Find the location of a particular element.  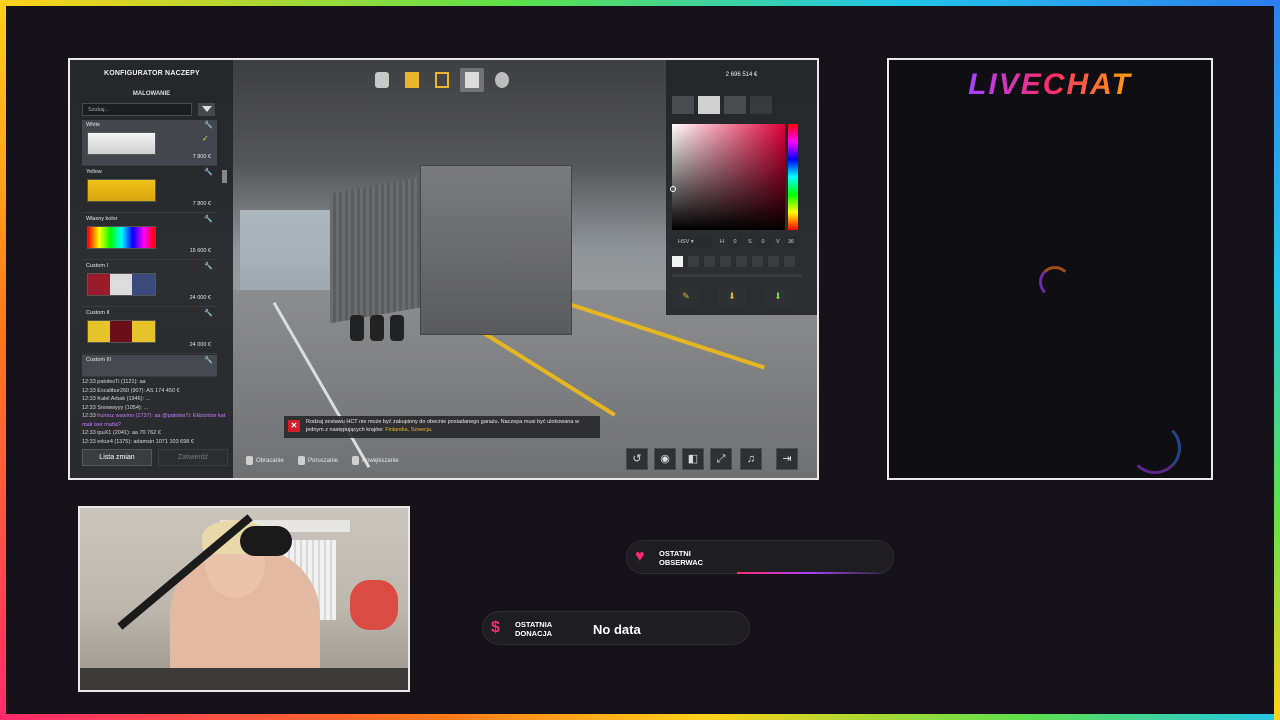

chat-line: 12:33 Excalibur260 (907): AS 174 450 € is located at coordinates (131, 390).